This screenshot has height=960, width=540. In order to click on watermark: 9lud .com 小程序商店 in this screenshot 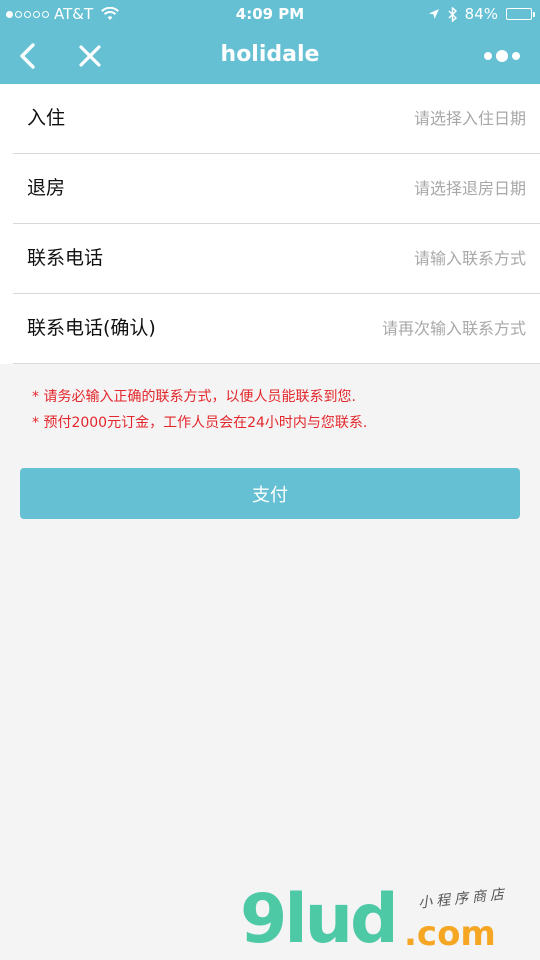, I will do `click(388, 921)`.